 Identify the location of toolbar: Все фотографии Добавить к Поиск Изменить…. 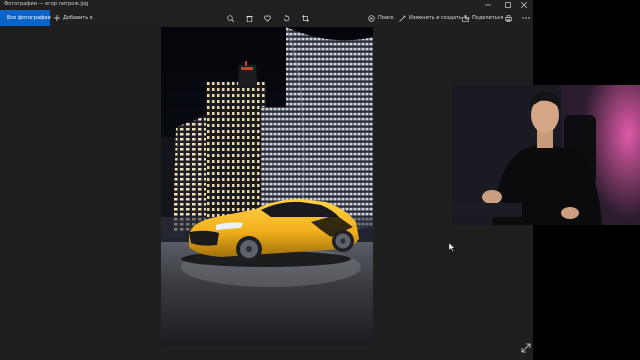
(266, 18).